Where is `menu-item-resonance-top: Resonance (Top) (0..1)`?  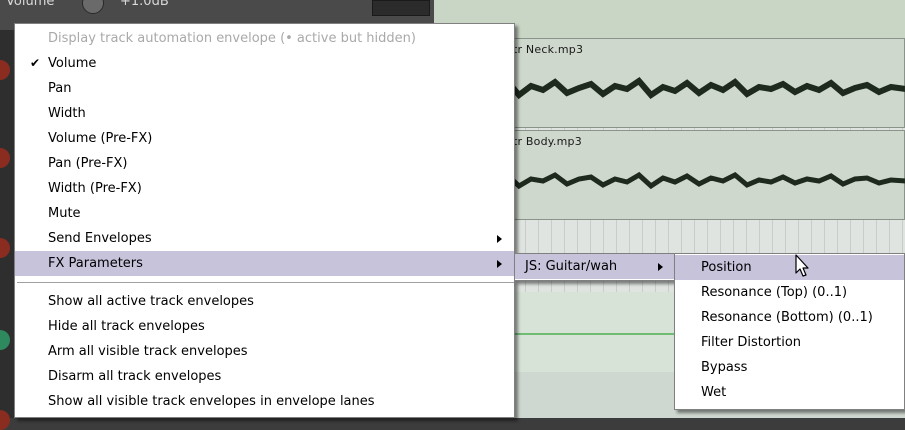 menu-item-resonance-top: Resonance (Top) (0..1) is located at coordinates (789, 292).